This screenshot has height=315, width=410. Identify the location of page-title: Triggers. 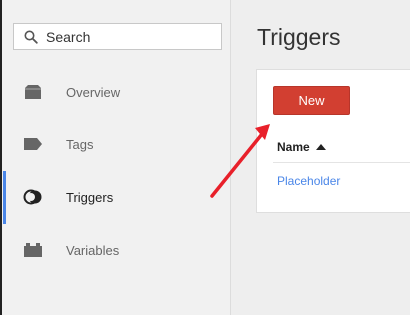
(299, 37).